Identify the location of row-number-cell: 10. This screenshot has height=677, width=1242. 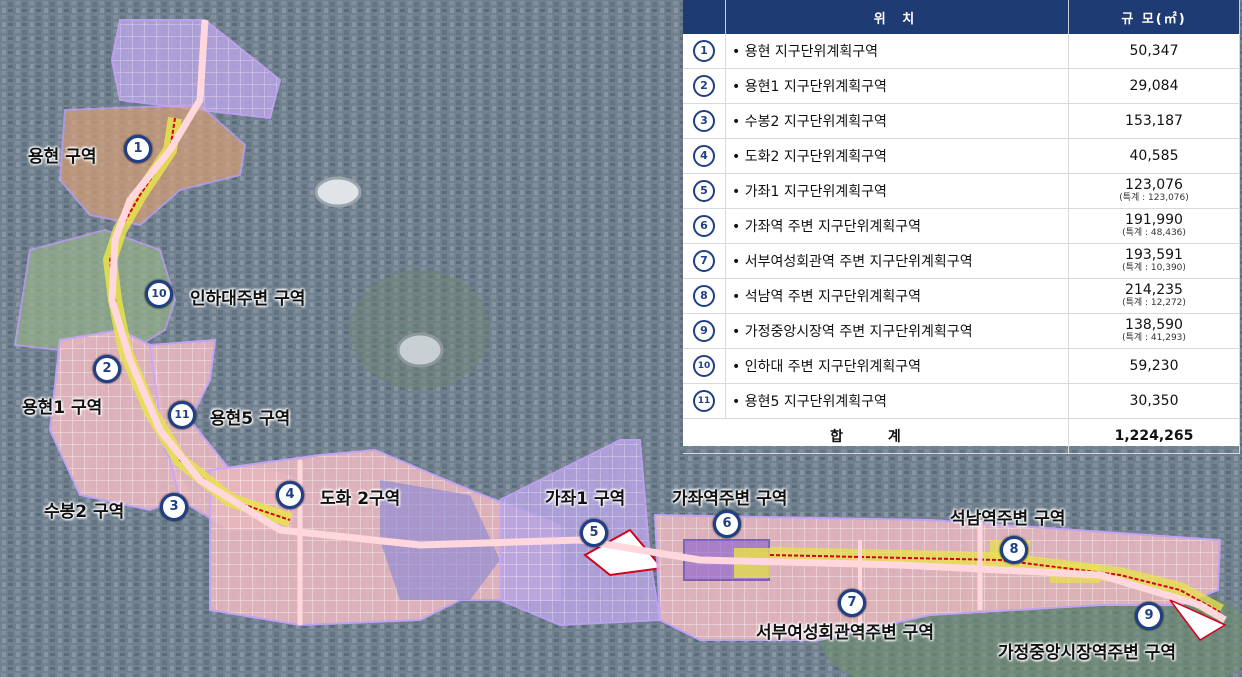
(704, 366).